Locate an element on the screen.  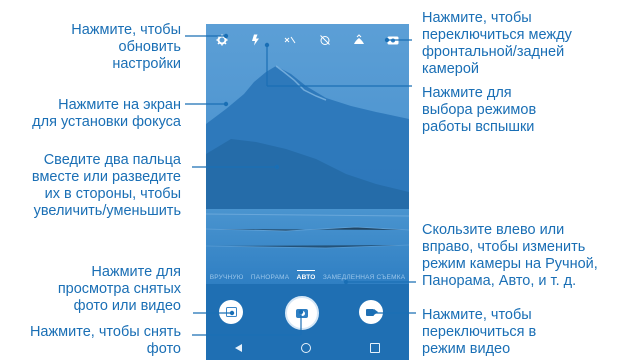
shutter-button is located at coordinates (302, 313).